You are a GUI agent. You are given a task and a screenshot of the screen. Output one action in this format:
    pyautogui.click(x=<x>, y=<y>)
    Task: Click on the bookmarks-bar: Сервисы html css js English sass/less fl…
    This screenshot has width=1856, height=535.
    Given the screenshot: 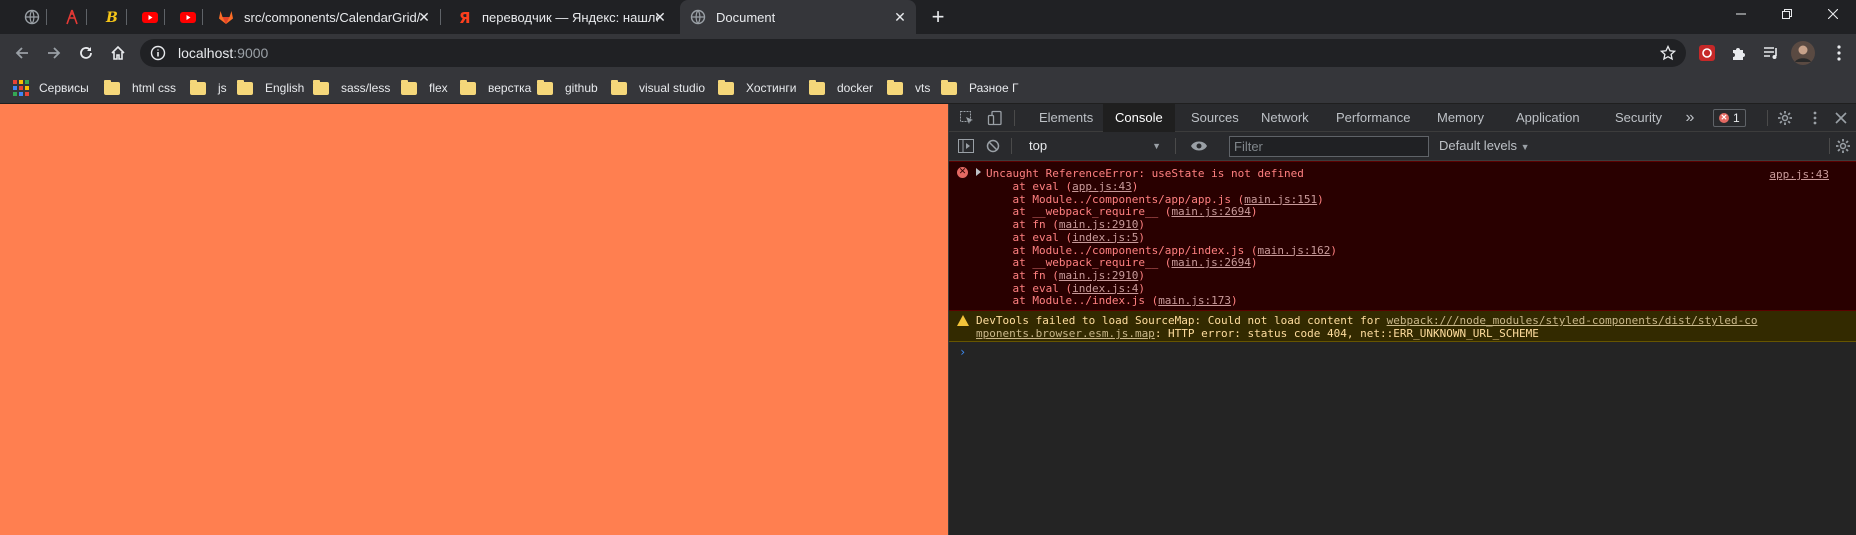 What is the action you would take?
    pyautogui.click(x=928, y=88)
    